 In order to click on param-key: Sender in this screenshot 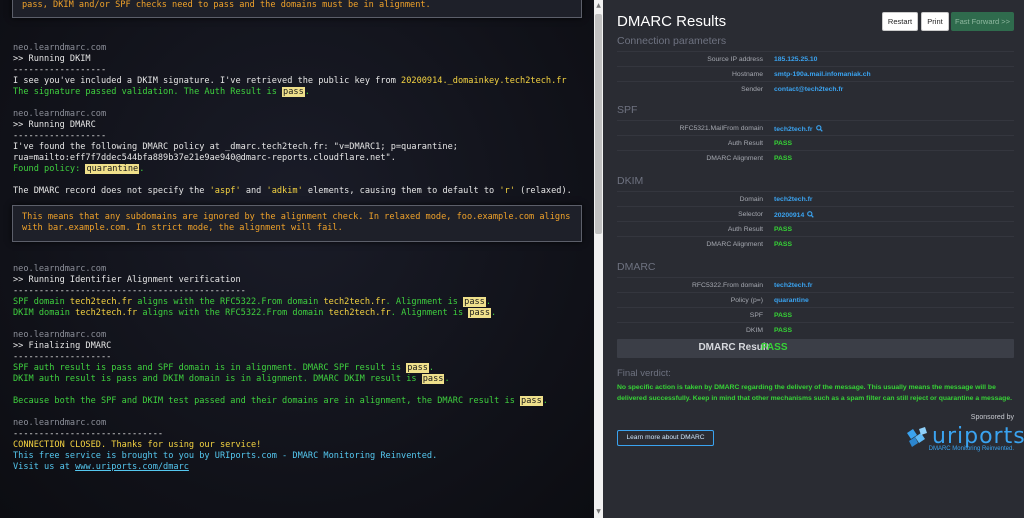, I will do `click(752, 89)`.